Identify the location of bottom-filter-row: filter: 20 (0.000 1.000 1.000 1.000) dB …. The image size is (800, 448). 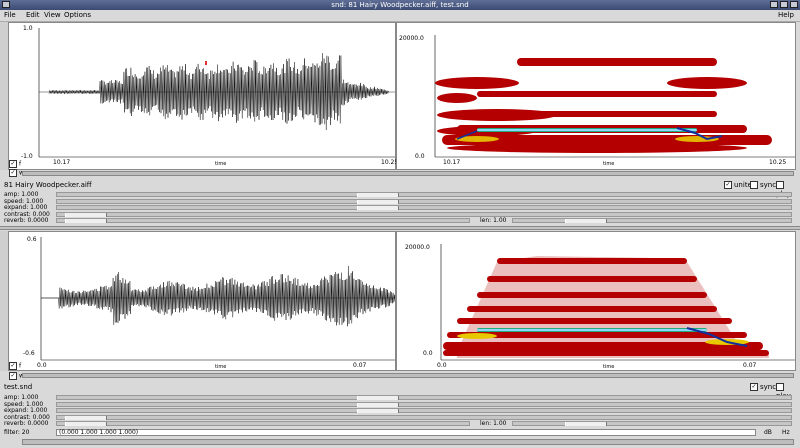
(400, 433).